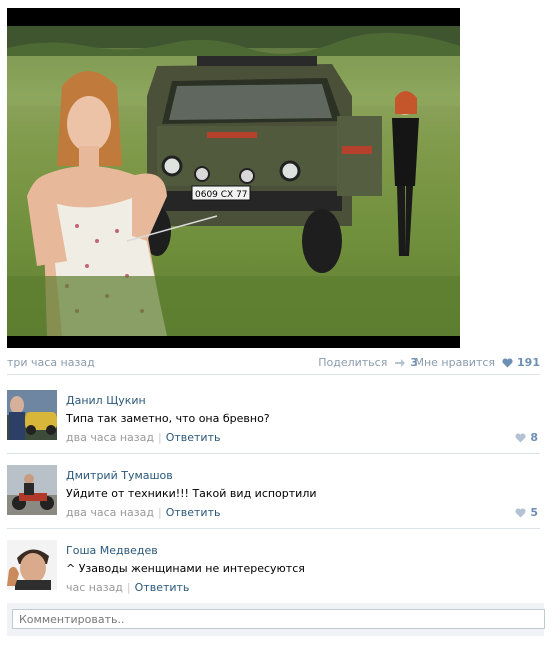 The height and width of the screenshot is (646, 556). Describe the element at coordinates (106, 400) in the screenshot. I see `comment-author: Данил Щукин` at that location.